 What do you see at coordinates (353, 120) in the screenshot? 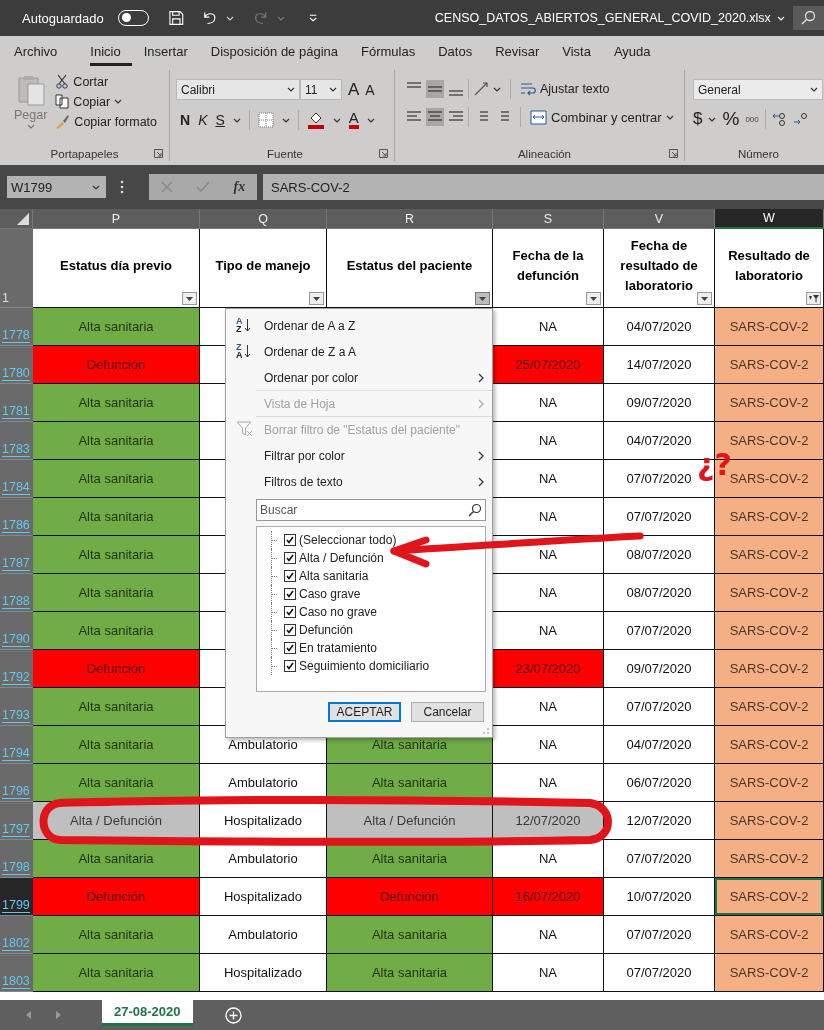
I see `font-color-button: A` at bounding box center [353, 120].